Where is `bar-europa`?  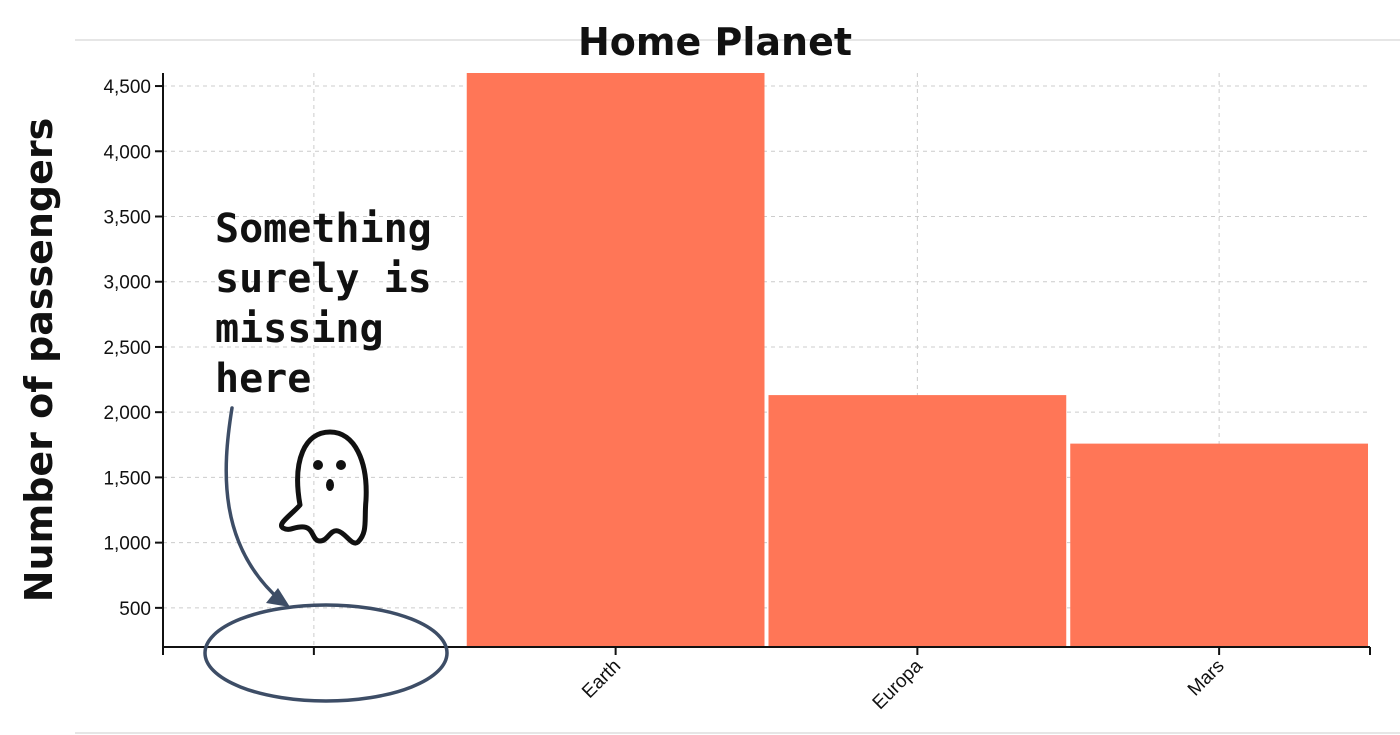 bar-europa is located at coordinates (917, 521).